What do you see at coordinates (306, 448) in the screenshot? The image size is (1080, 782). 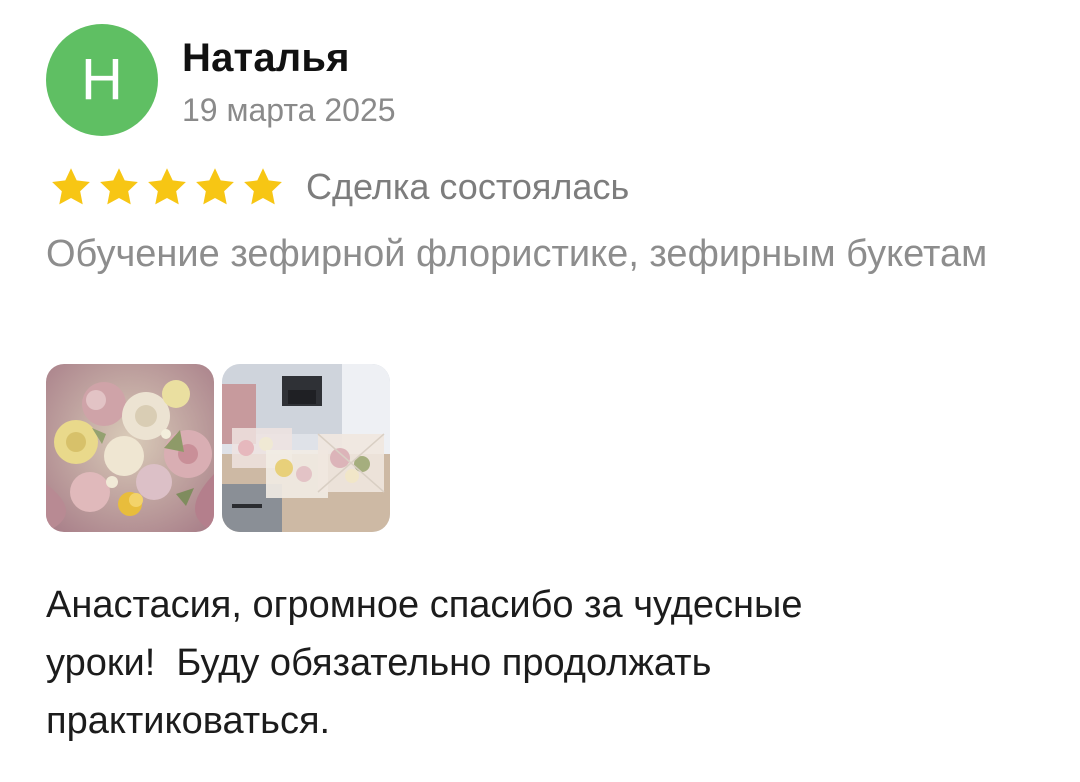 I see `review-photo-boxes` at bounding box center [306, 448].